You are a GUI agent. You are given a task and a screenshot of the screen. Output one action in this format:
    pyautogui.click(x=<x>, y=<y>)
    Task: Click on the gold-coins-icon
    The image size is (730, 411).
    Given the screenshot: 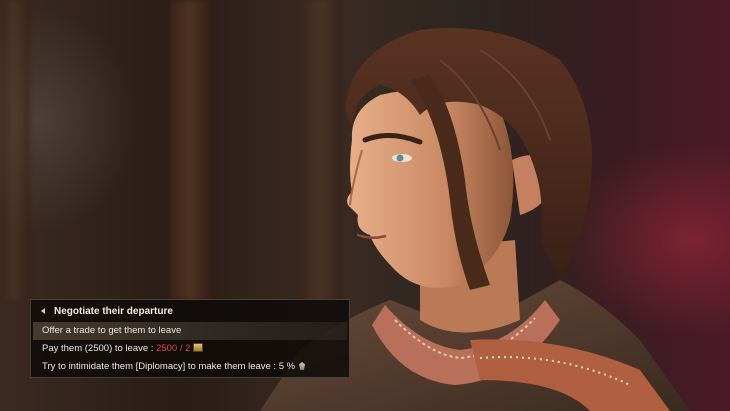 What is the action you would take?
    pyautogui.click(x=198, y=347)
    